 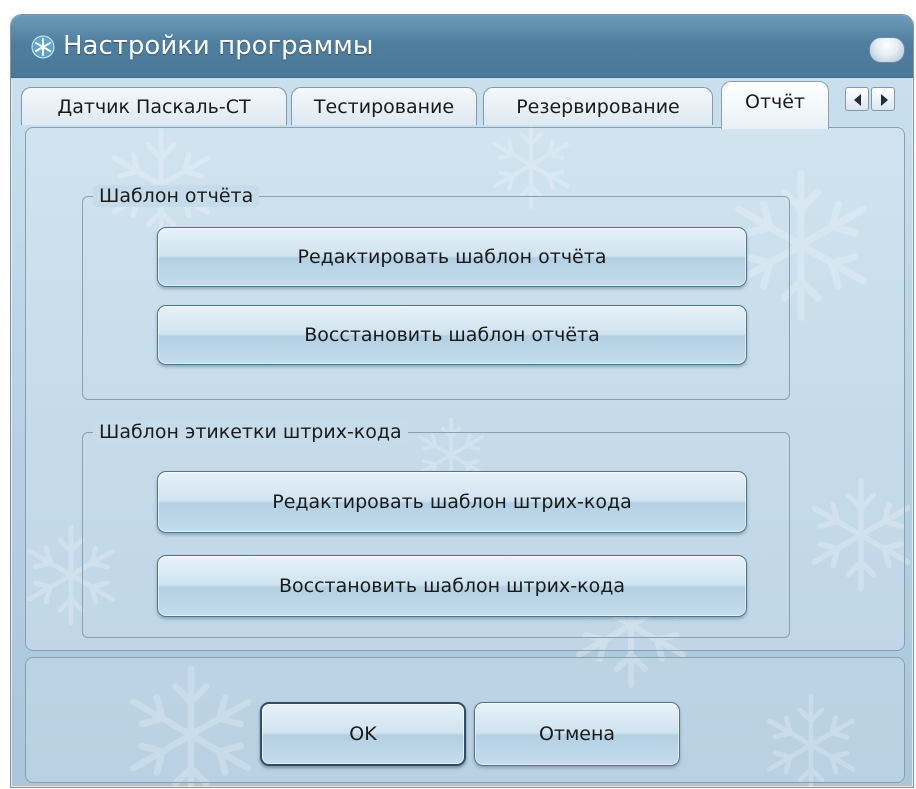 I want to click on tab-report: Отчёт, so click(x=775, y=105).